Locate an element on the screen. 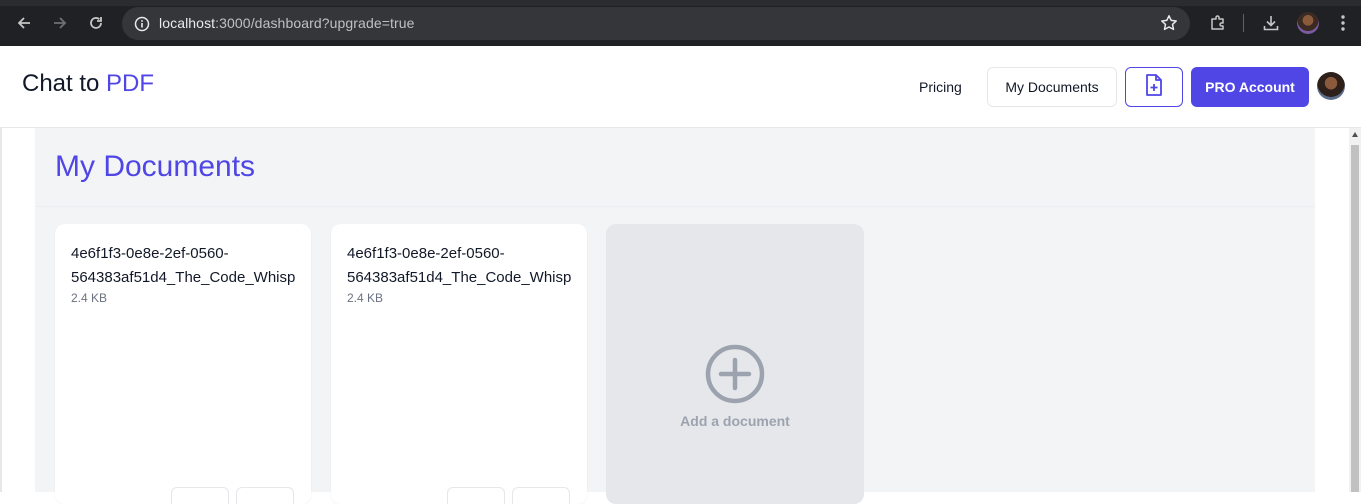  forward-arrow-icon is located at coordinates (60, 23).